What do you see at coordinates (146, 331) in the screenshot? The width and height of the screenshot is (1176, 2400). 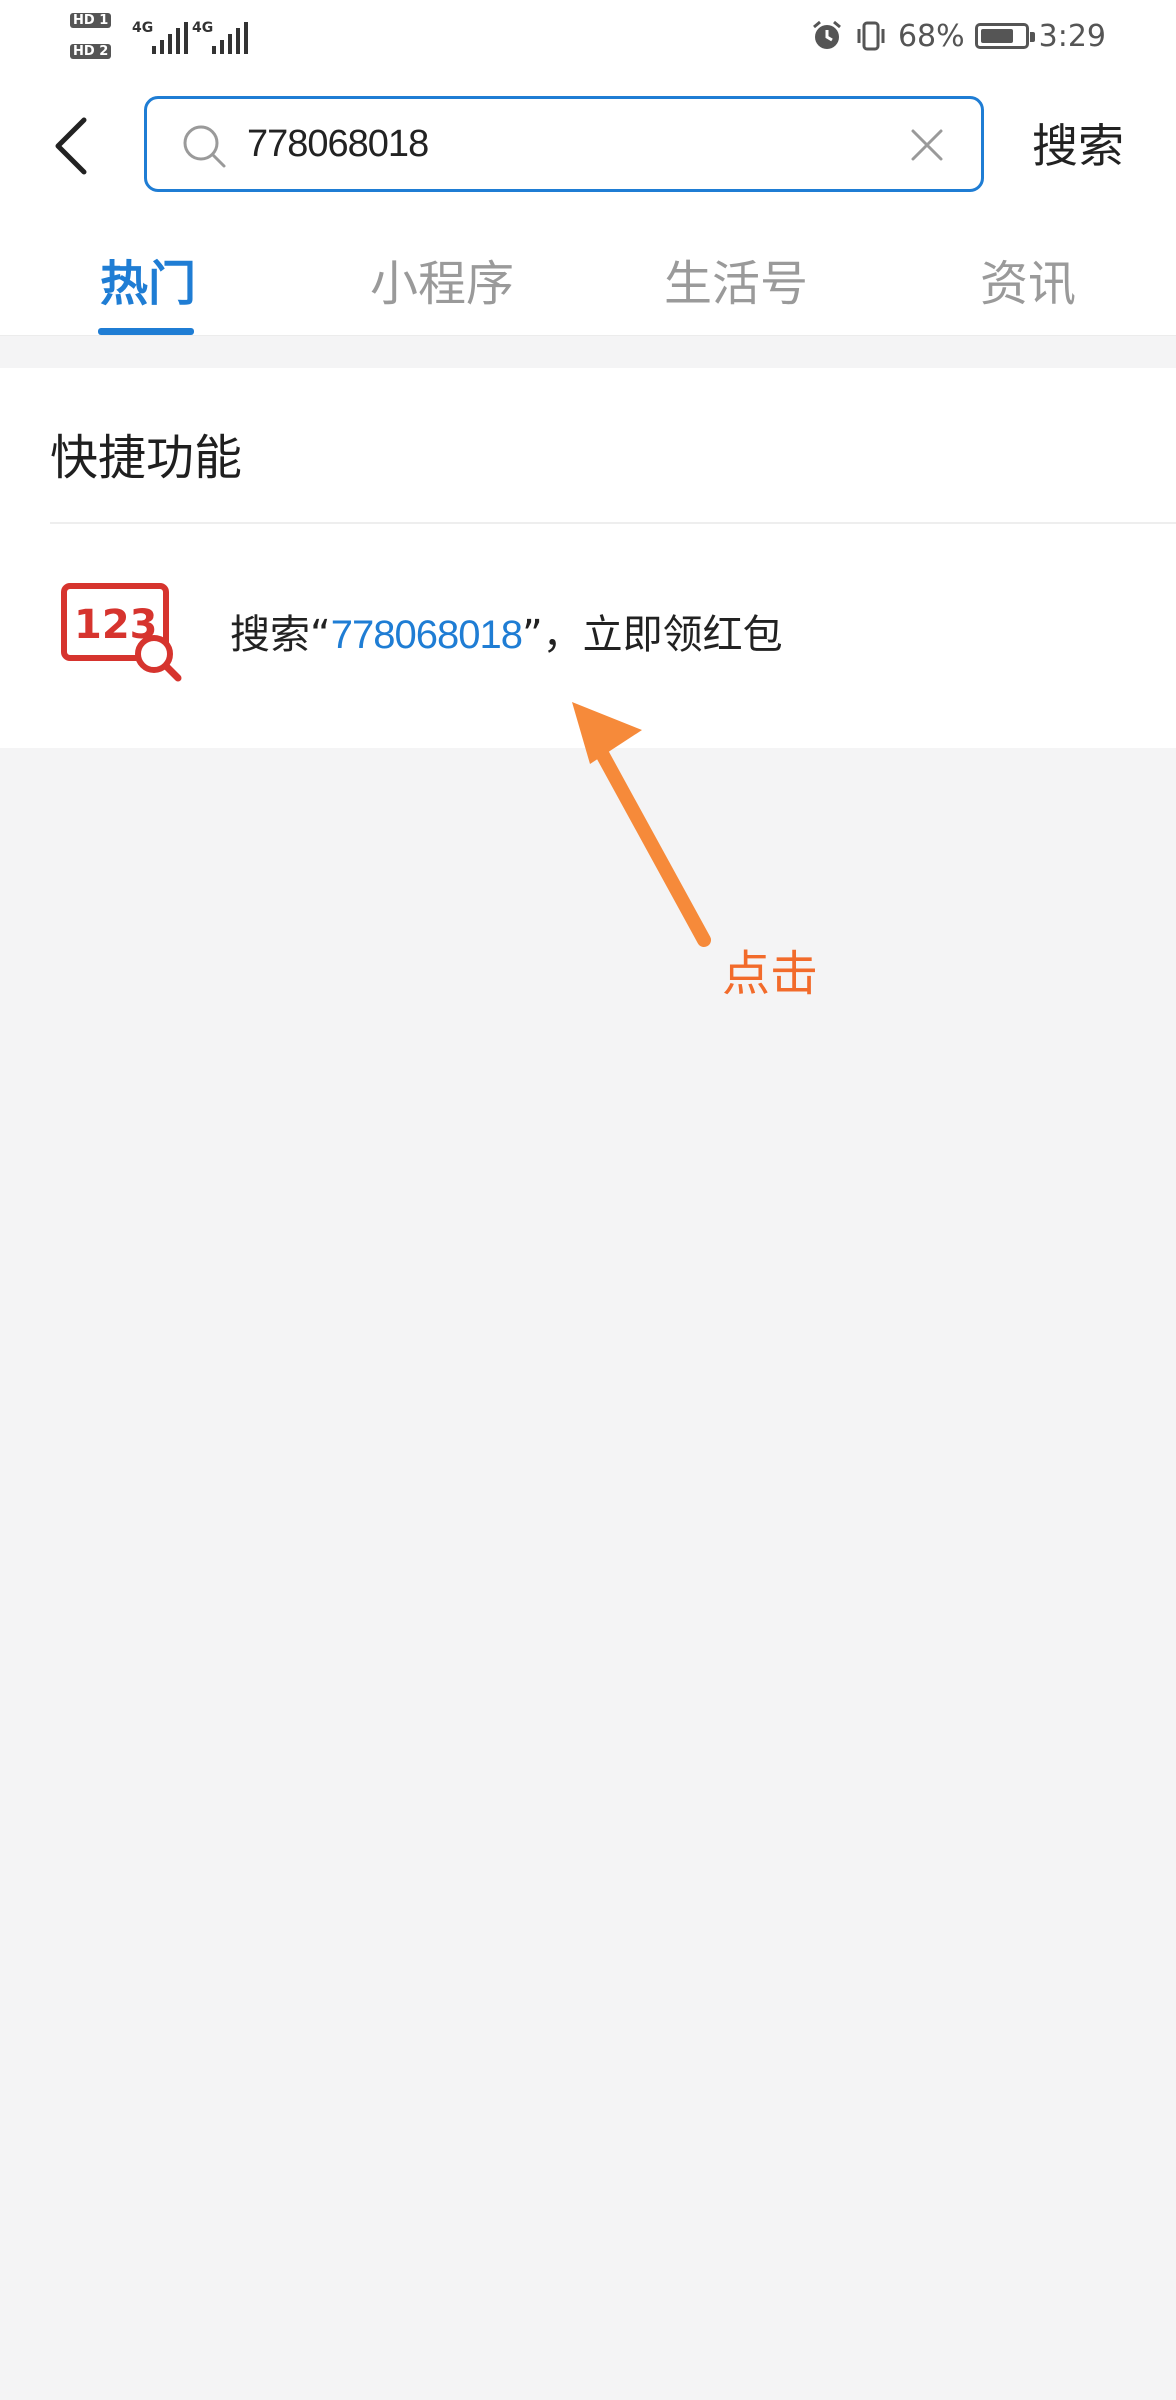 I see `active-tab-indicator` at bounding box center [146, 331].